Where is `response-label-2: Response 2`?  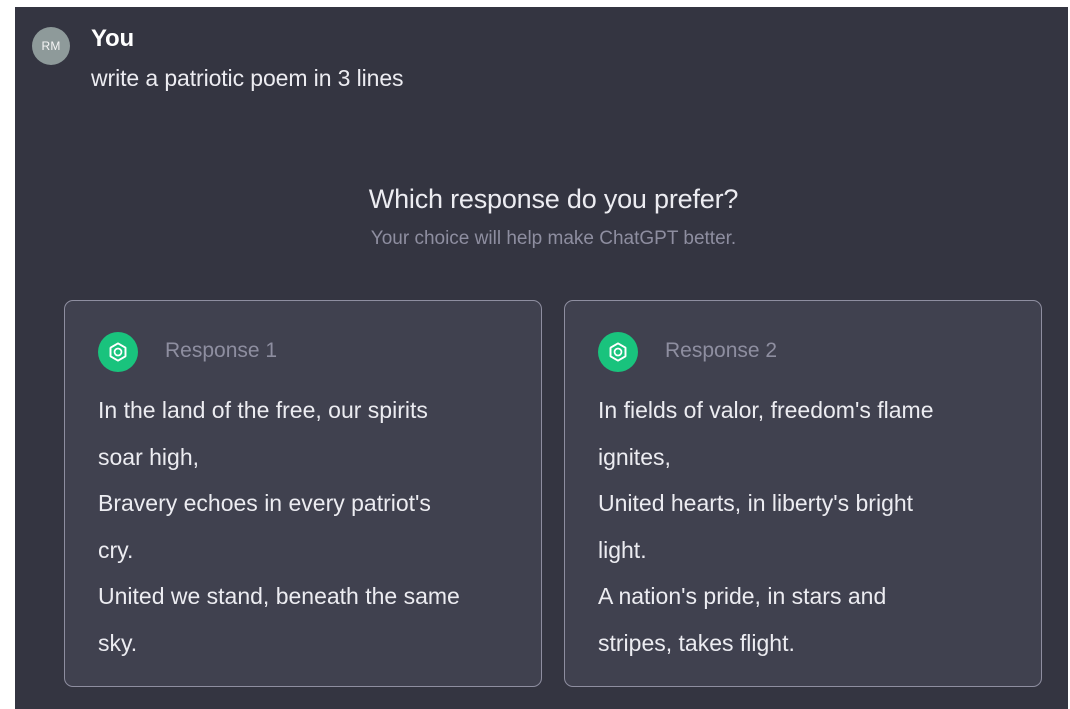
response-label-2: Response 2 is located at coordinates (721, 350).